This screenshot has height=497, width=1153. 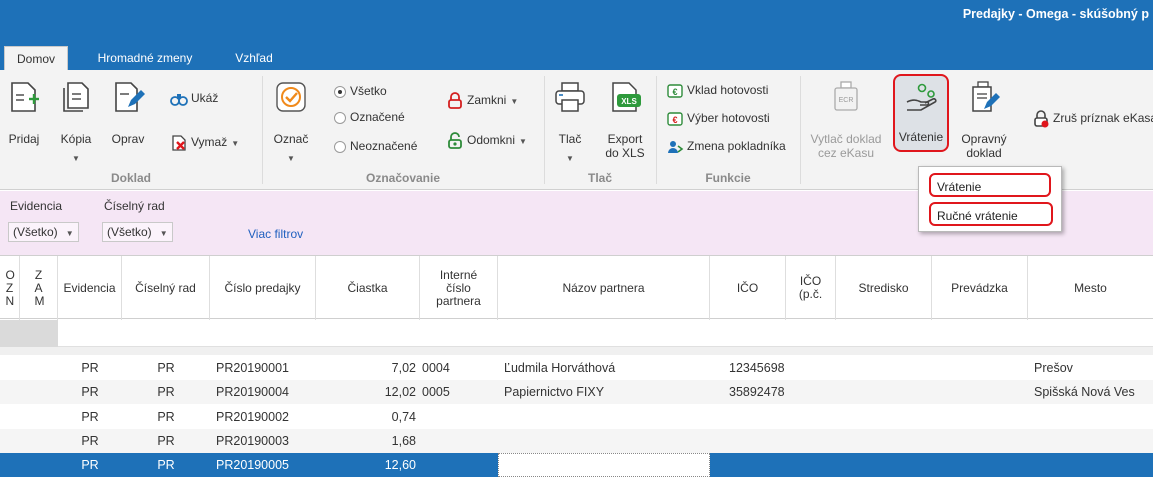 What do you see at coordinates (1041, 119) in the screenshot?
I see `lock-red-icon` at bounding box center [1041, 119].